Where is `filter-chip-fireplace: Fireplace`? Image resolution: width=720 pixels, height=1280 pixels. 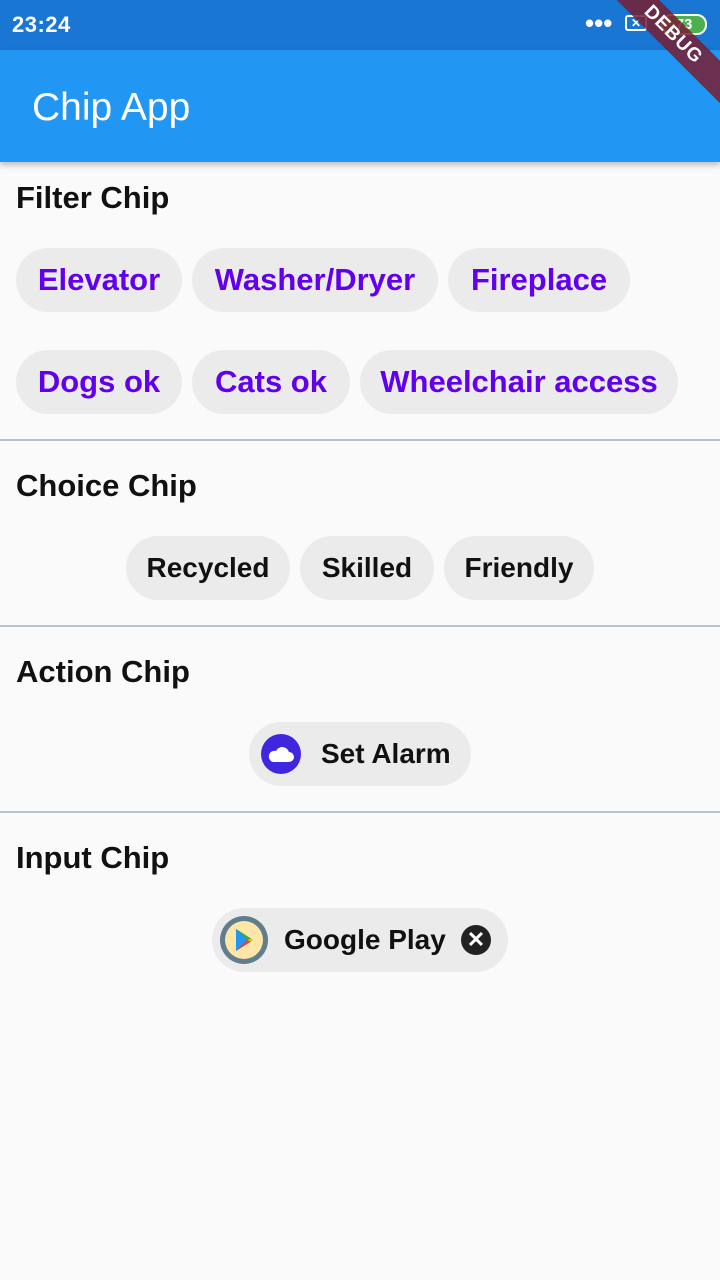
filter-chip-fireplace: Fireplace is located at coordinates (539, 280).